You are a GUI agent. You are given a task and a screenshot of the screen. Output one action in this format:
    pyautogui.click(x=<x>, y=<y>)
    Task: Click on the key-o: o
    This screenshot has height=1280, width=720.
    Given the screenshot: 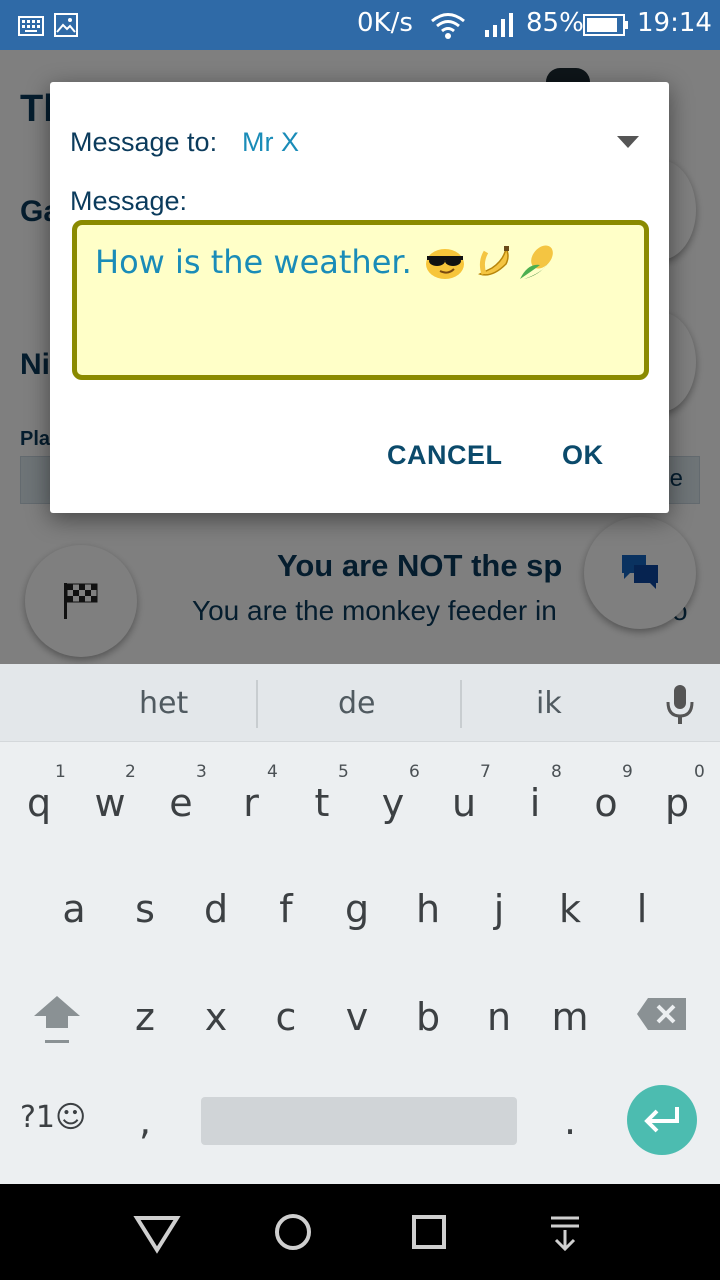 What is the action you would take?
    pyautogui.click(x=606, y=803)
    